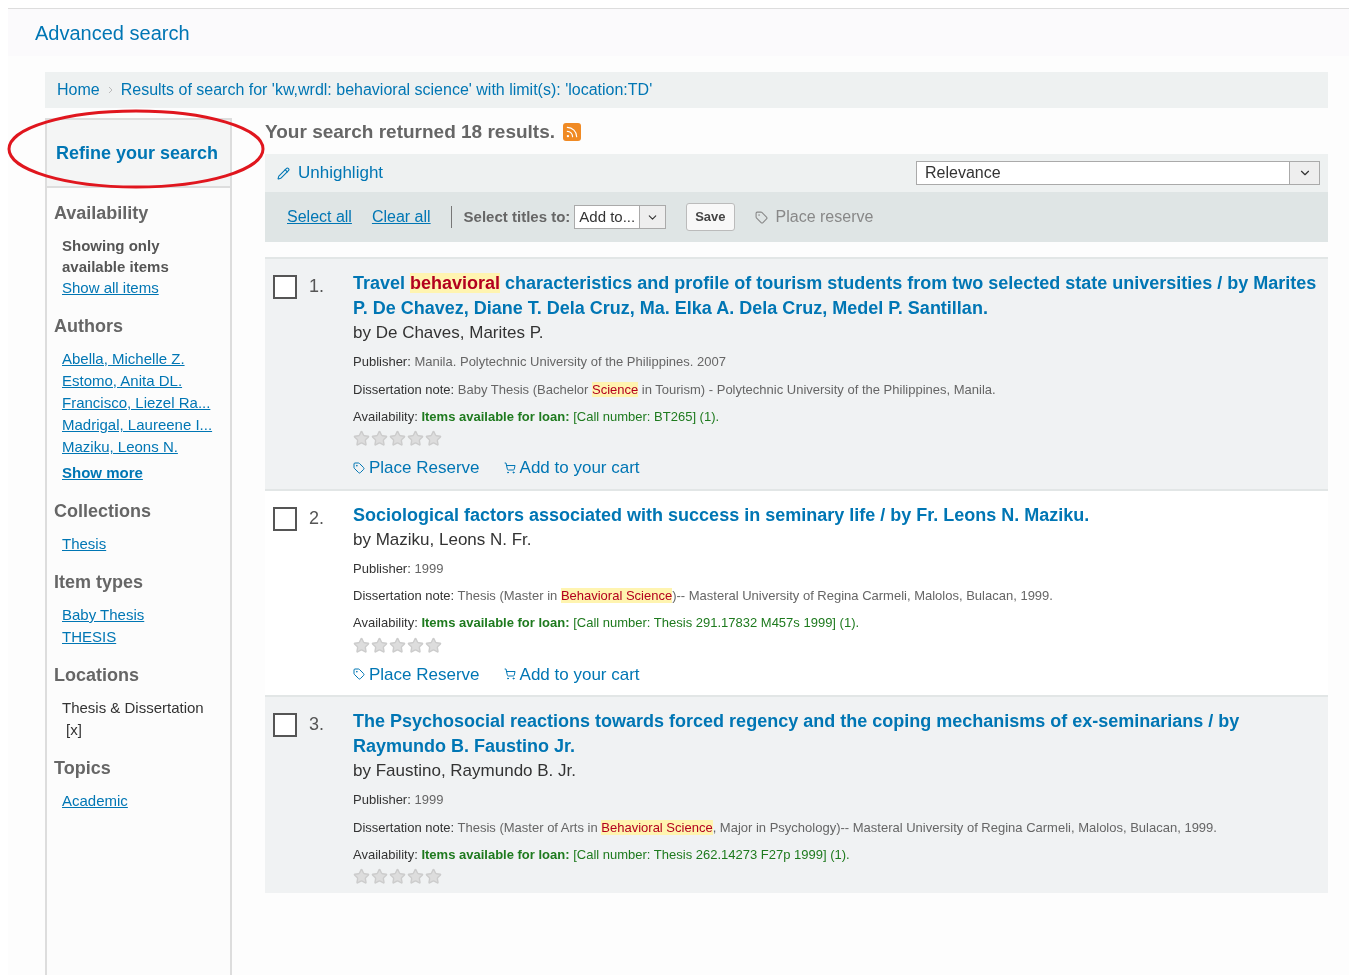  What do you see at coordinates (410, 131) in the screenshot?
I see `results-summary: Your search returned 18 results.` at bounding box center [410, 131].